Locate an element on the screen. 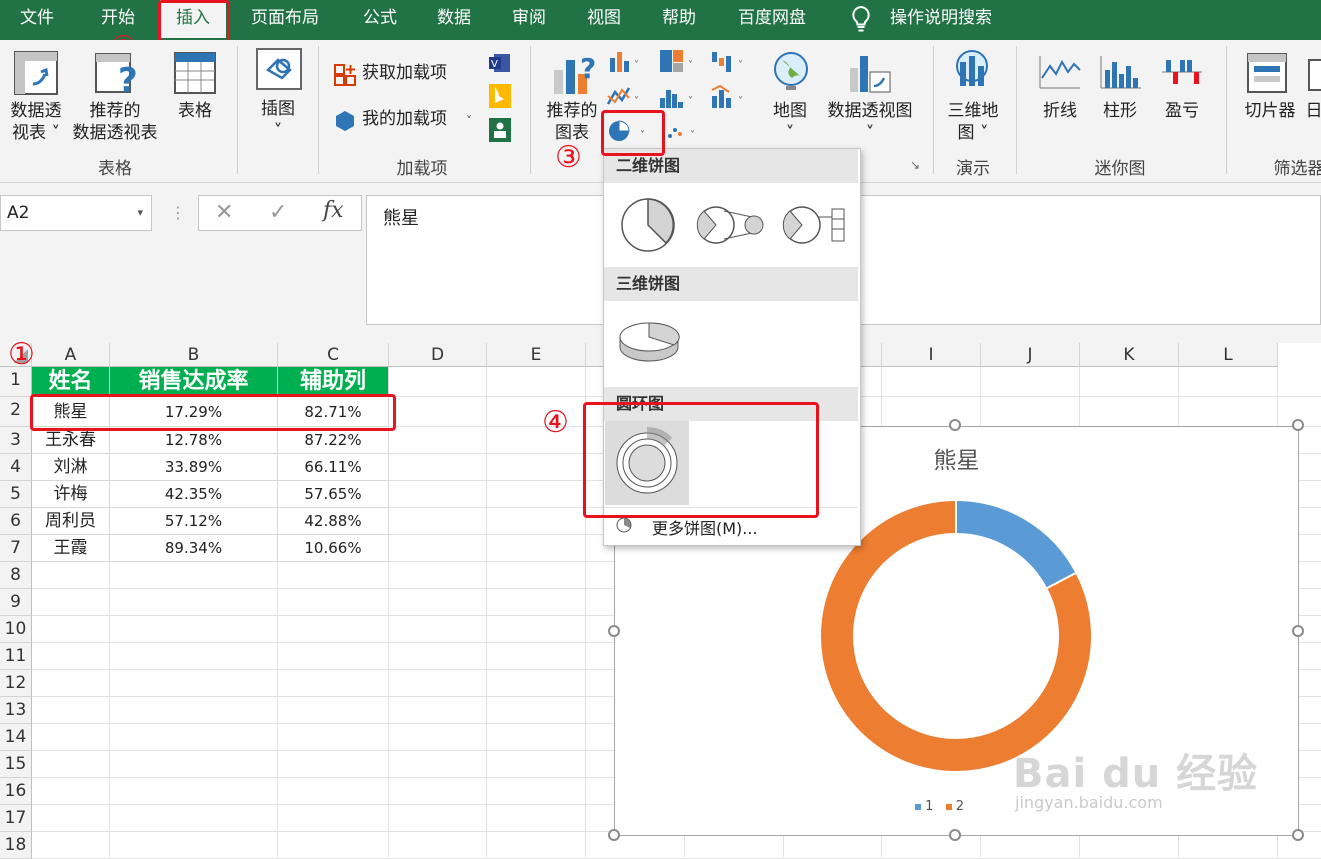 This screenshot has height=859, width=1321. confirm-icon: ✓ is located at coordinates (278, 212).